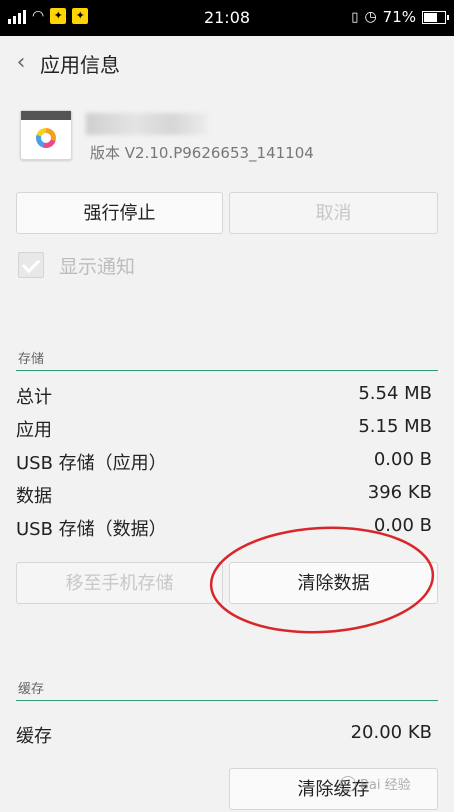 This screenshot has height=812, width=454. I want to click on storage-row: 总计 5.54 MB, so click(224, 394).